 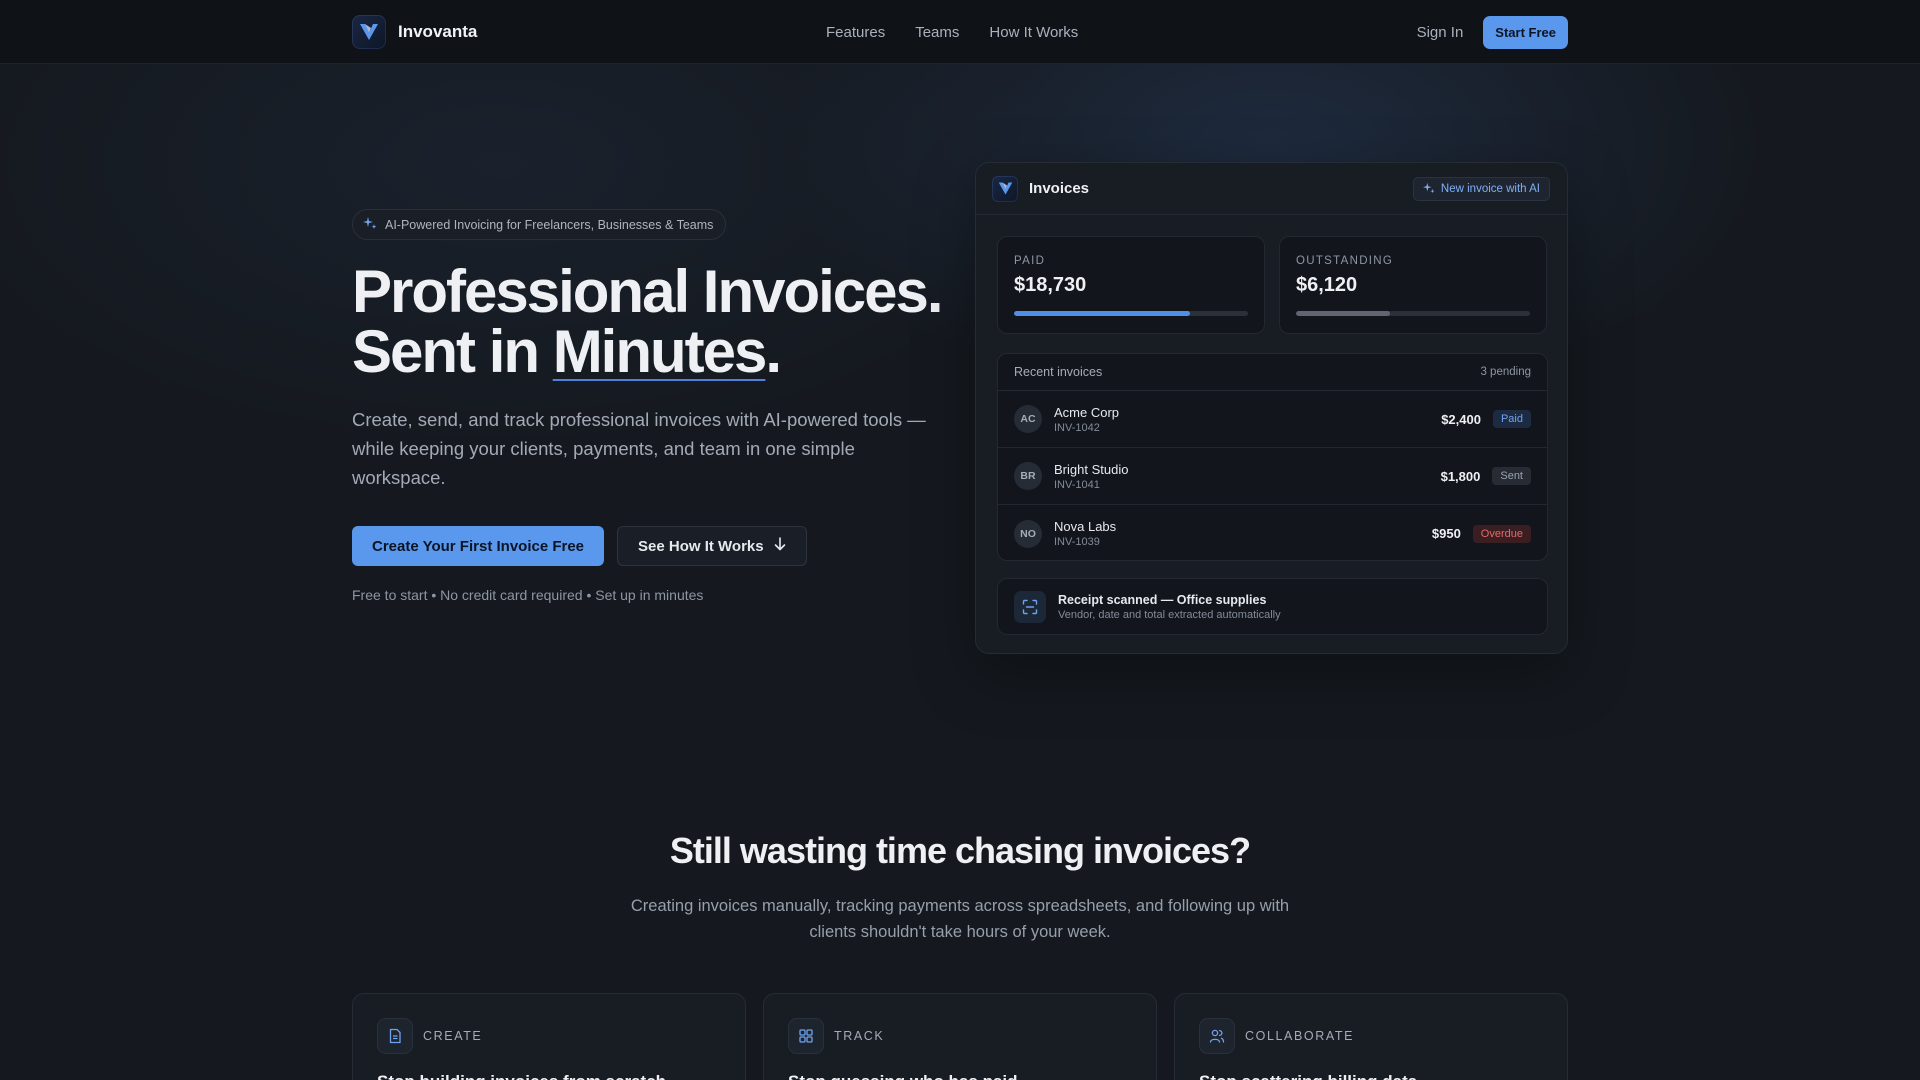 I want to click on brand-logo: Invovanta, so click(x=414, y=32).